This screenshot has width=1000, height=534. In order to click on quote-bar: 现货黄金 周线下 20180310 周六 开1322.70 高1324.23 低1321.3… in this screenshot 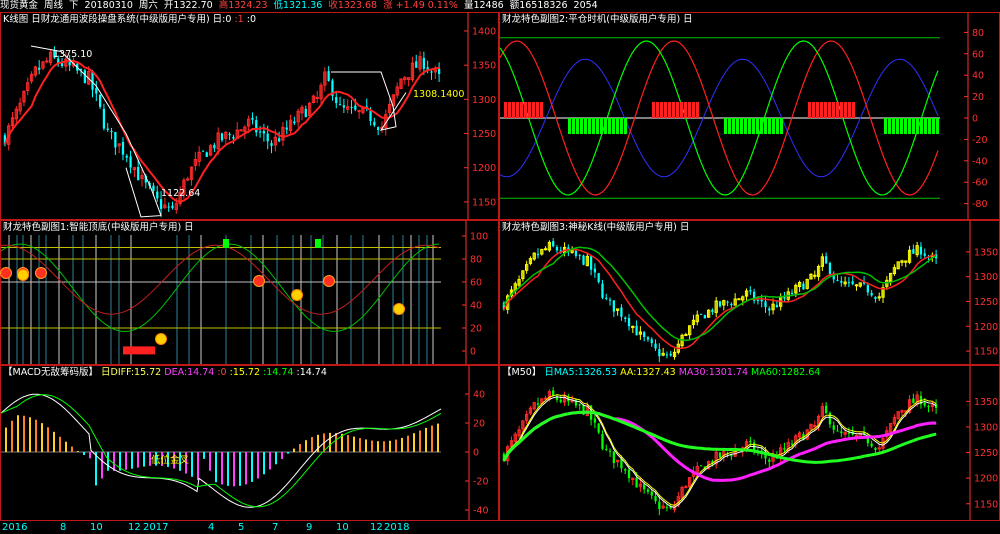, I will do `click(500, 6)`.